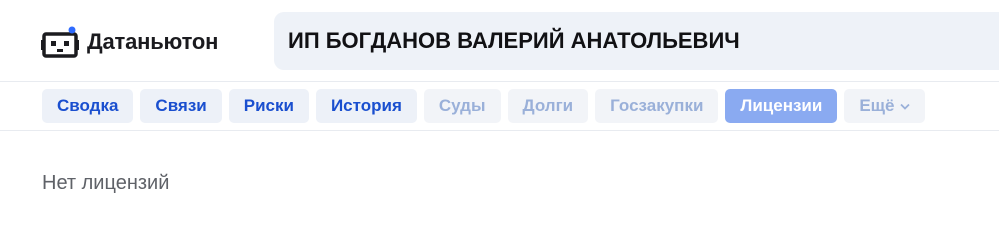 The image size is (999, 240). What do you see at coordinates (877, 105) in the screenshot?
I see `tab-label: Ещё` at bounding box center [877, 105].